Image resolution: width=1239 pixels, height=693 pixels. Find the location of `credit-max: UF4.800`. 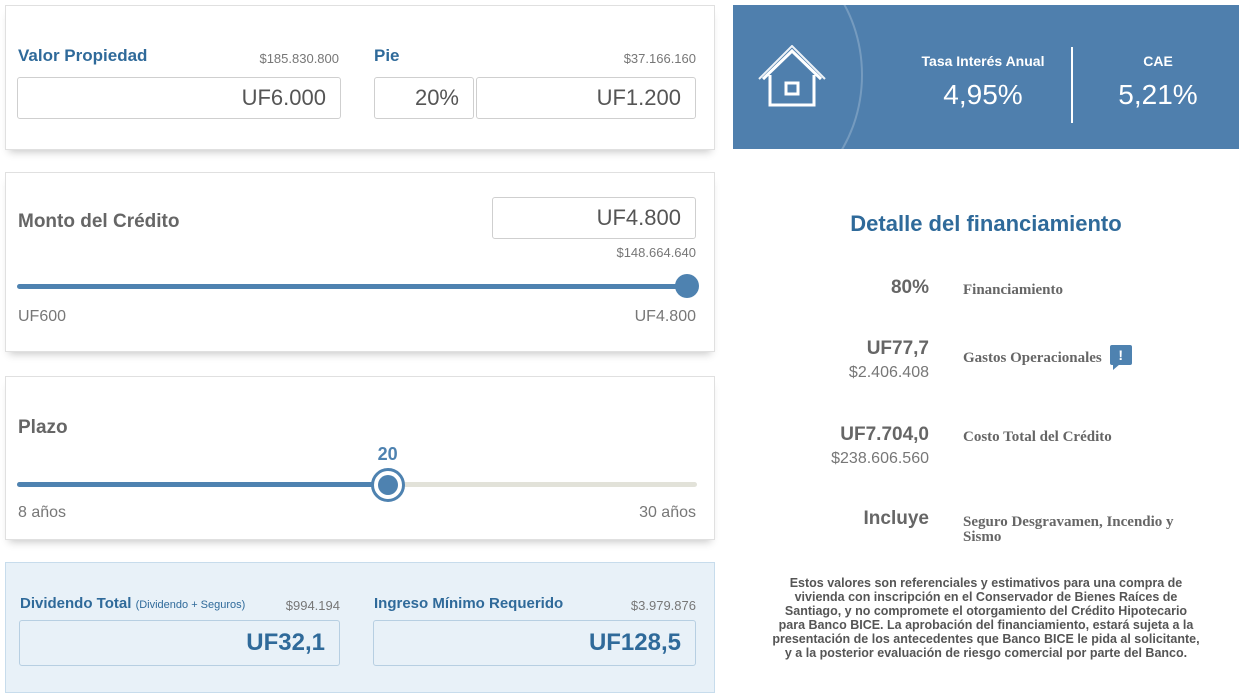

credit-max: UF4.800 is located at coordinates (665, 316).